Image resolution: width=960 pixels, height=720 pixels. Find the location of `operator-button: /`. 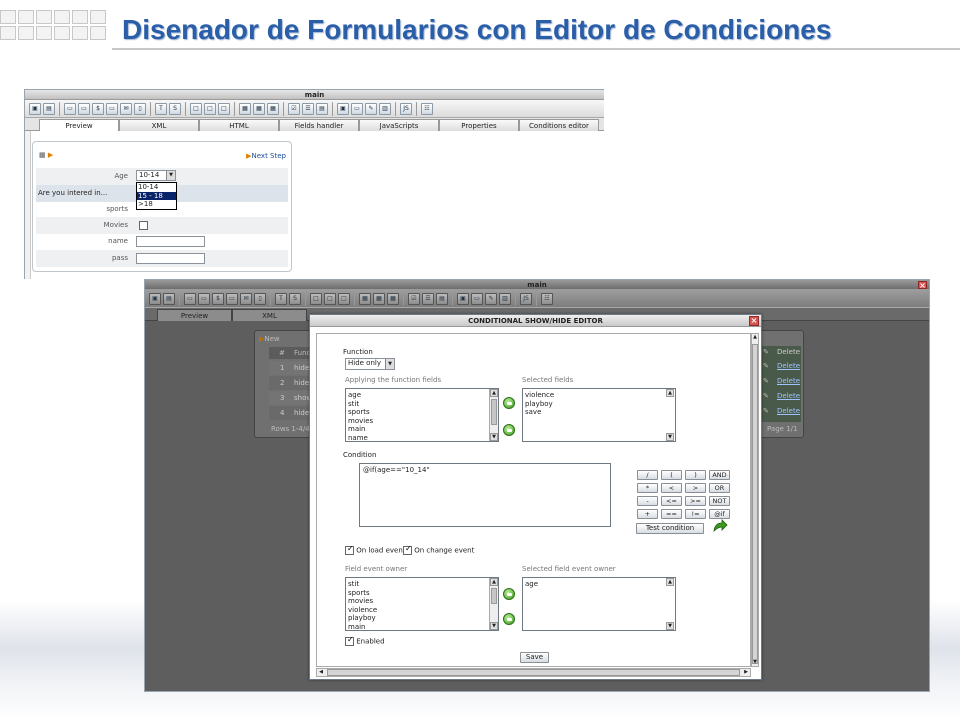

operator-button: / is located at coordinates (647, 475).